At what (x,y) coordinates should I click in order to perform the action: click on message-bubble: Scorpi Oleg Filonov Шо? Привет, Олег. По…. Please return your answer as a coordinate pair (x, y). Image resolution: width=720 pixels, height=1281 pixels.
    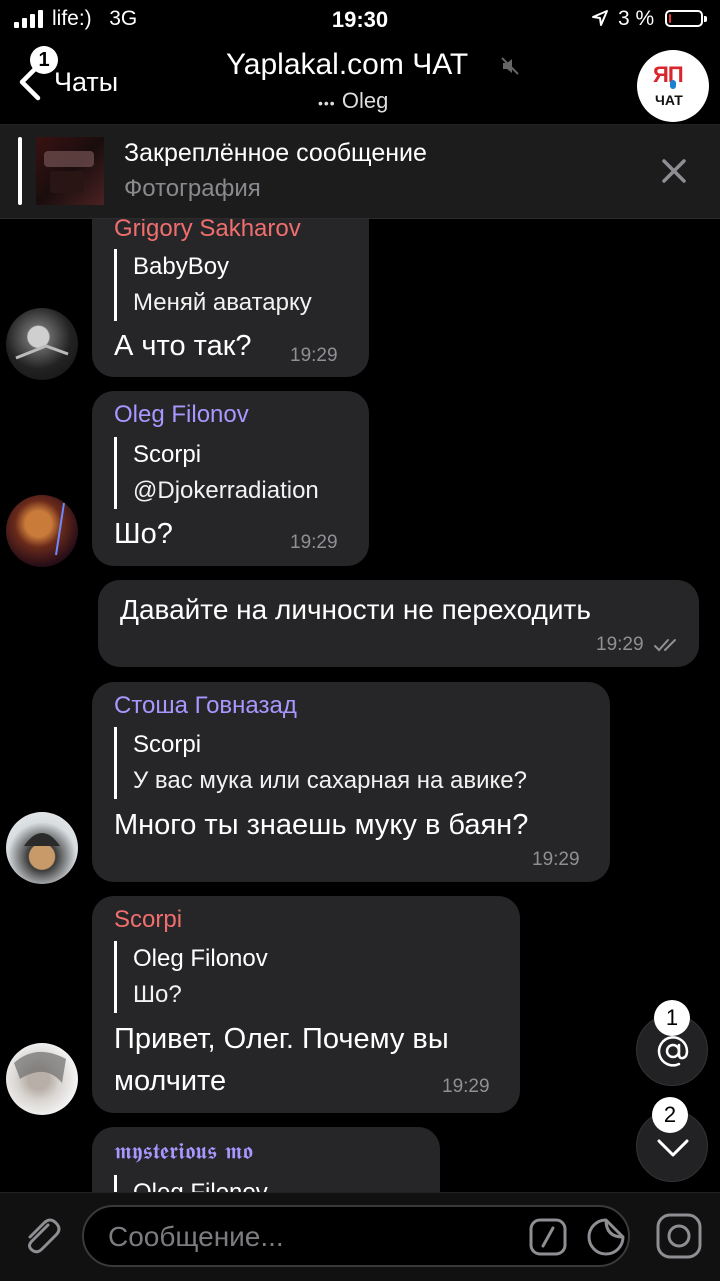
    Looking at the image, I should click on (306, 1004).